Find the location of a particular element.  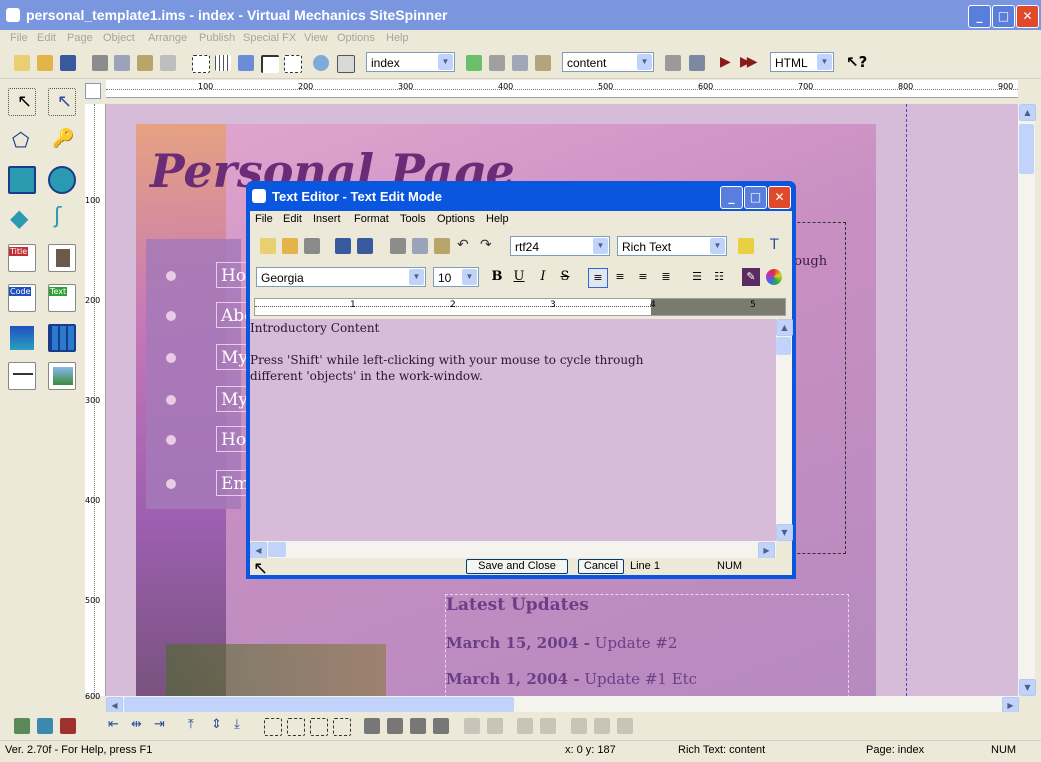

editor-save-icon is located at coordinates (343, 246).